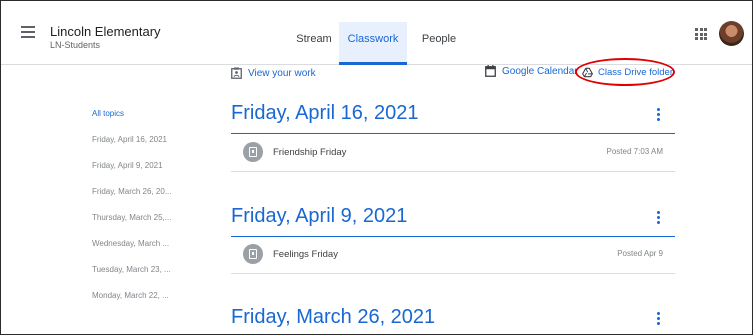 This screenshot has width=753, height=335. Describe the element at coordinates (731, 33) in the screenshot. I see `avatar` at that location.